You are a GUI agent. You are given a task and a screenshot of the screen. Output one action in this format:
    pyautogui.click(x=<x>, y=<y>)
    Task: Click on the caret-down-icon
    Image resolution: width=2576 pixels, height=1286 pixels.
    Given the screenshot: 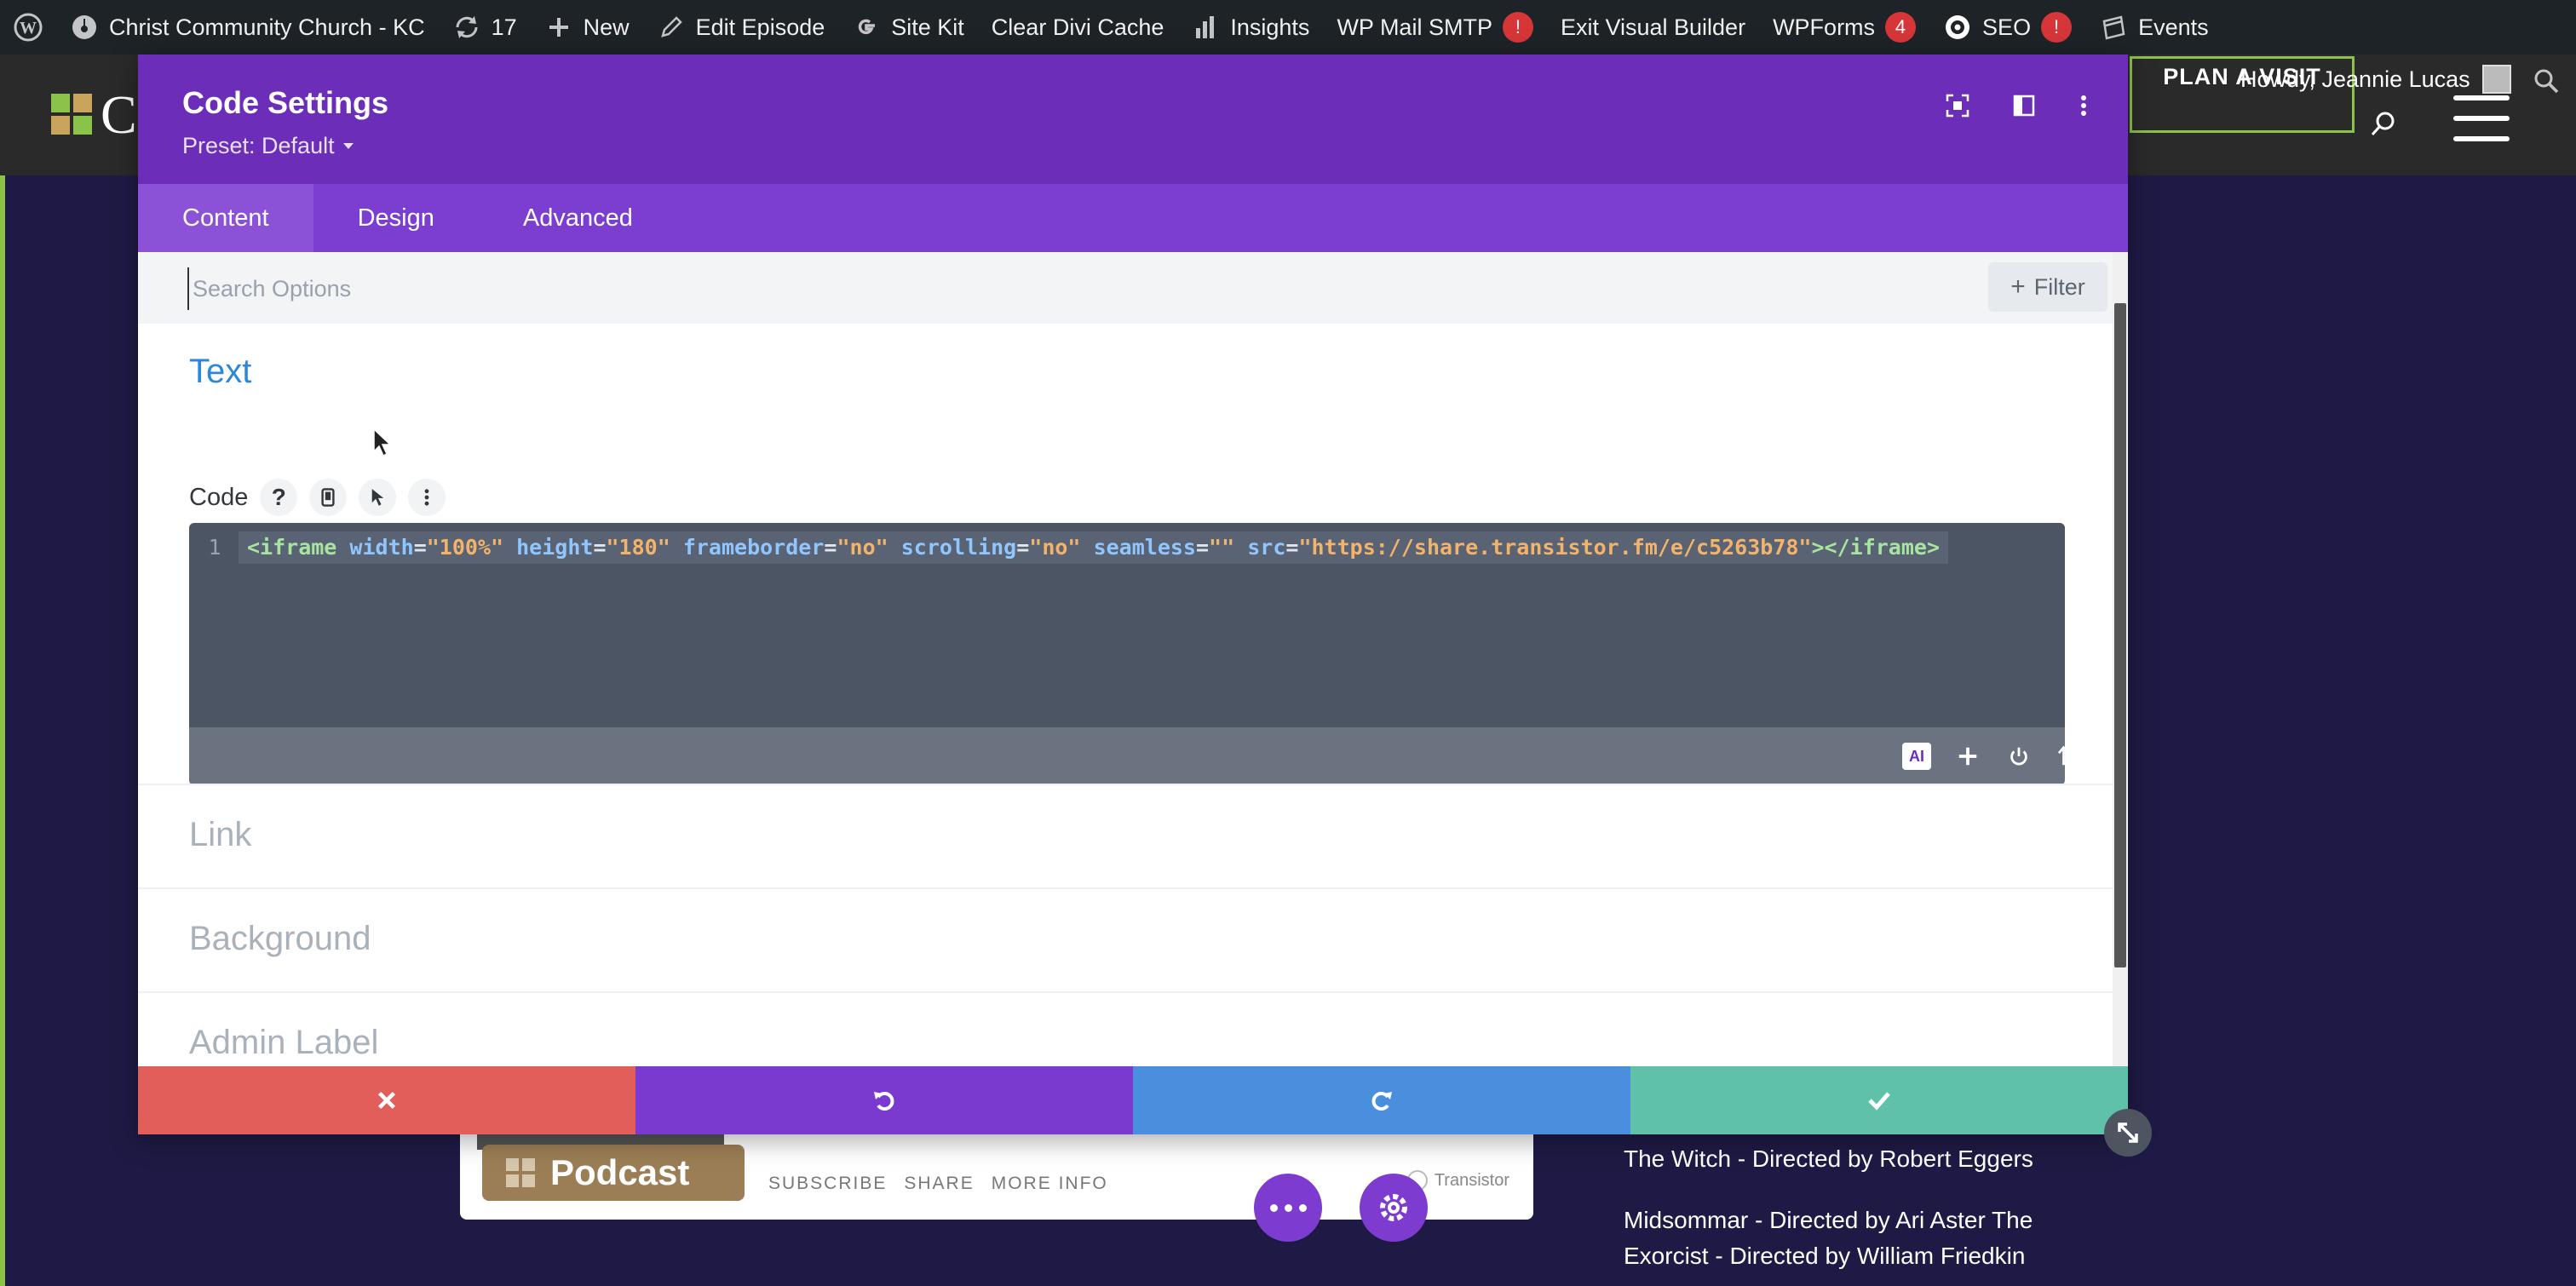 What is the action you would take?
    pyautogui.click(x=348, y=146)
    